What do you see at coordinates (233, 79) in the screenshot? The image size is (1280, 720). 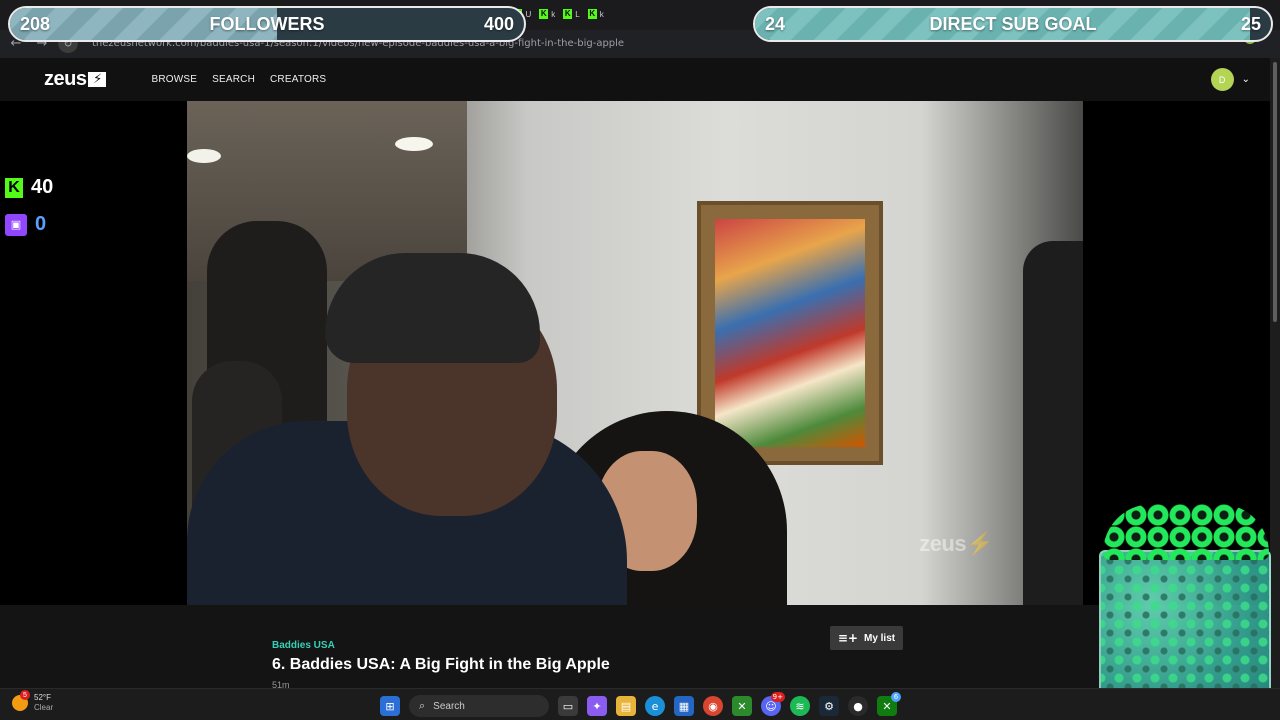 I see `nav-search: SEARCH` at bounding box center [233, 79].